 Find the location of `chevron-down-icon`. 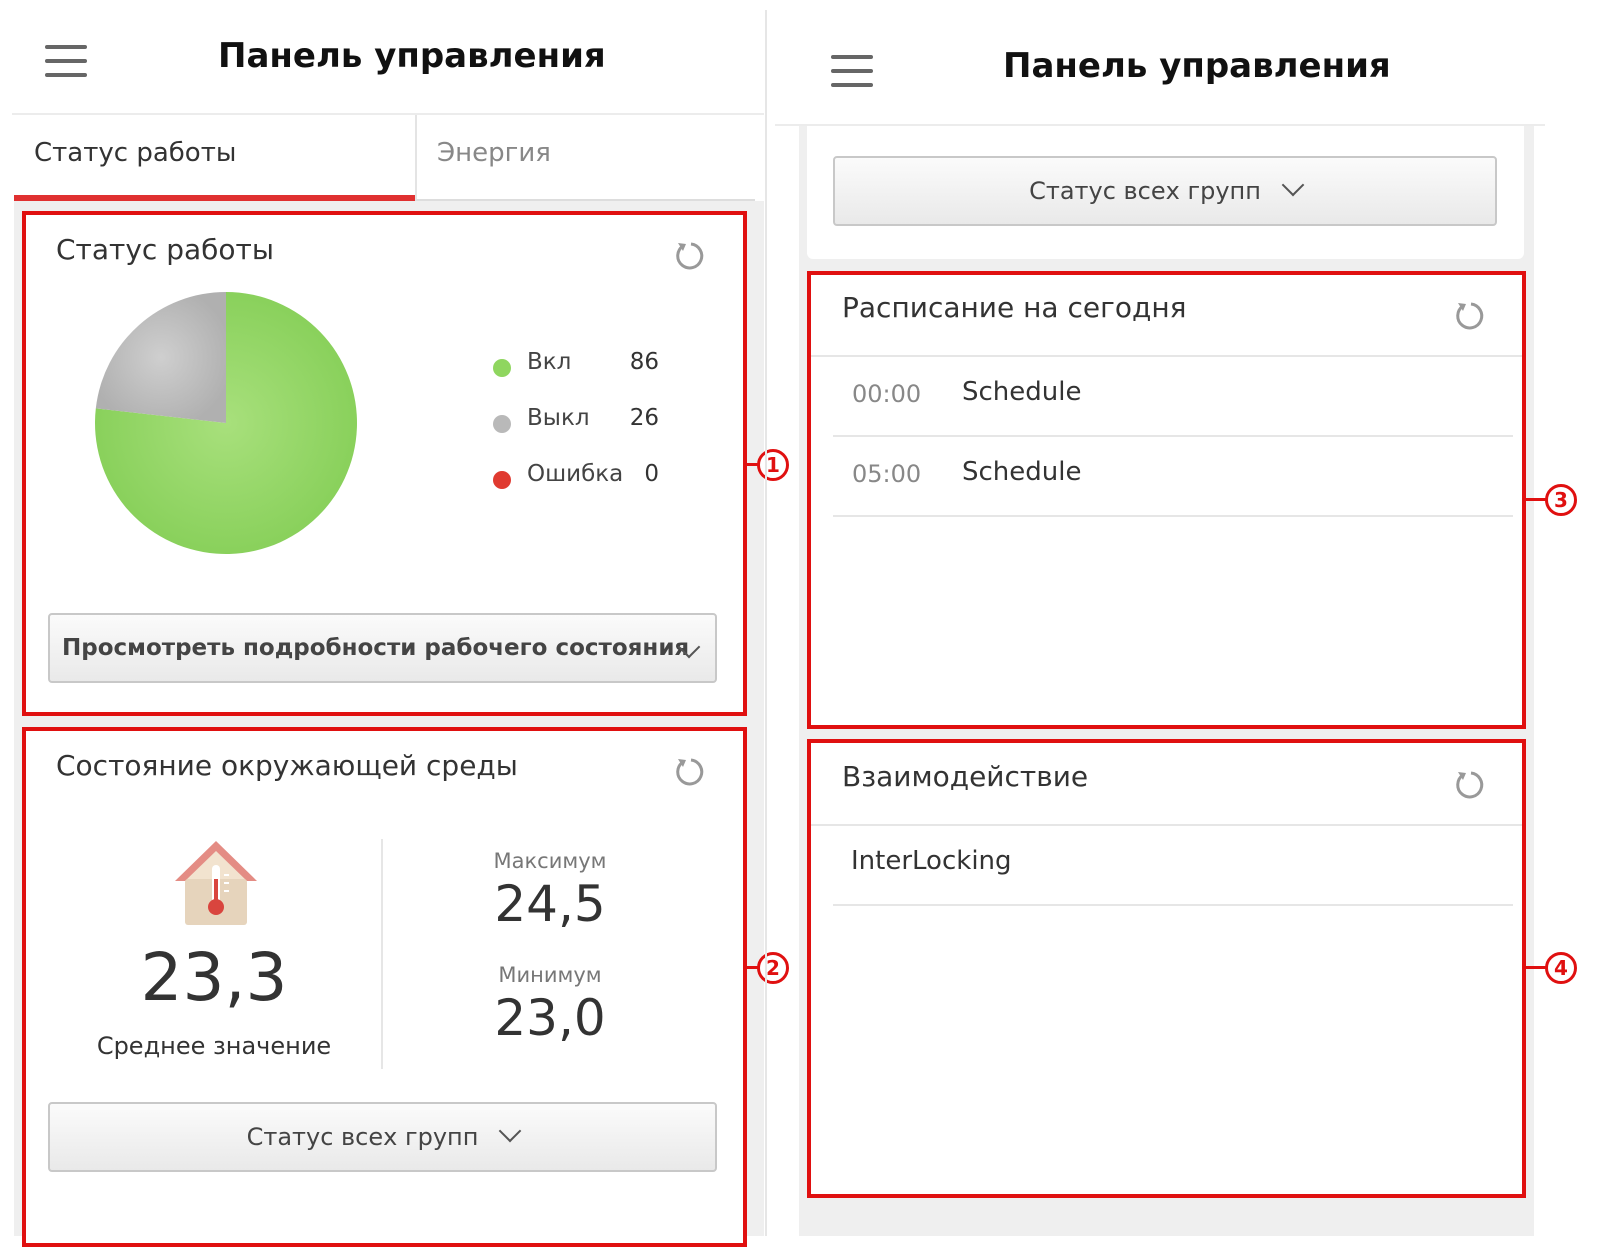

chevron-down-icon is located at coordinates (1293, 185).